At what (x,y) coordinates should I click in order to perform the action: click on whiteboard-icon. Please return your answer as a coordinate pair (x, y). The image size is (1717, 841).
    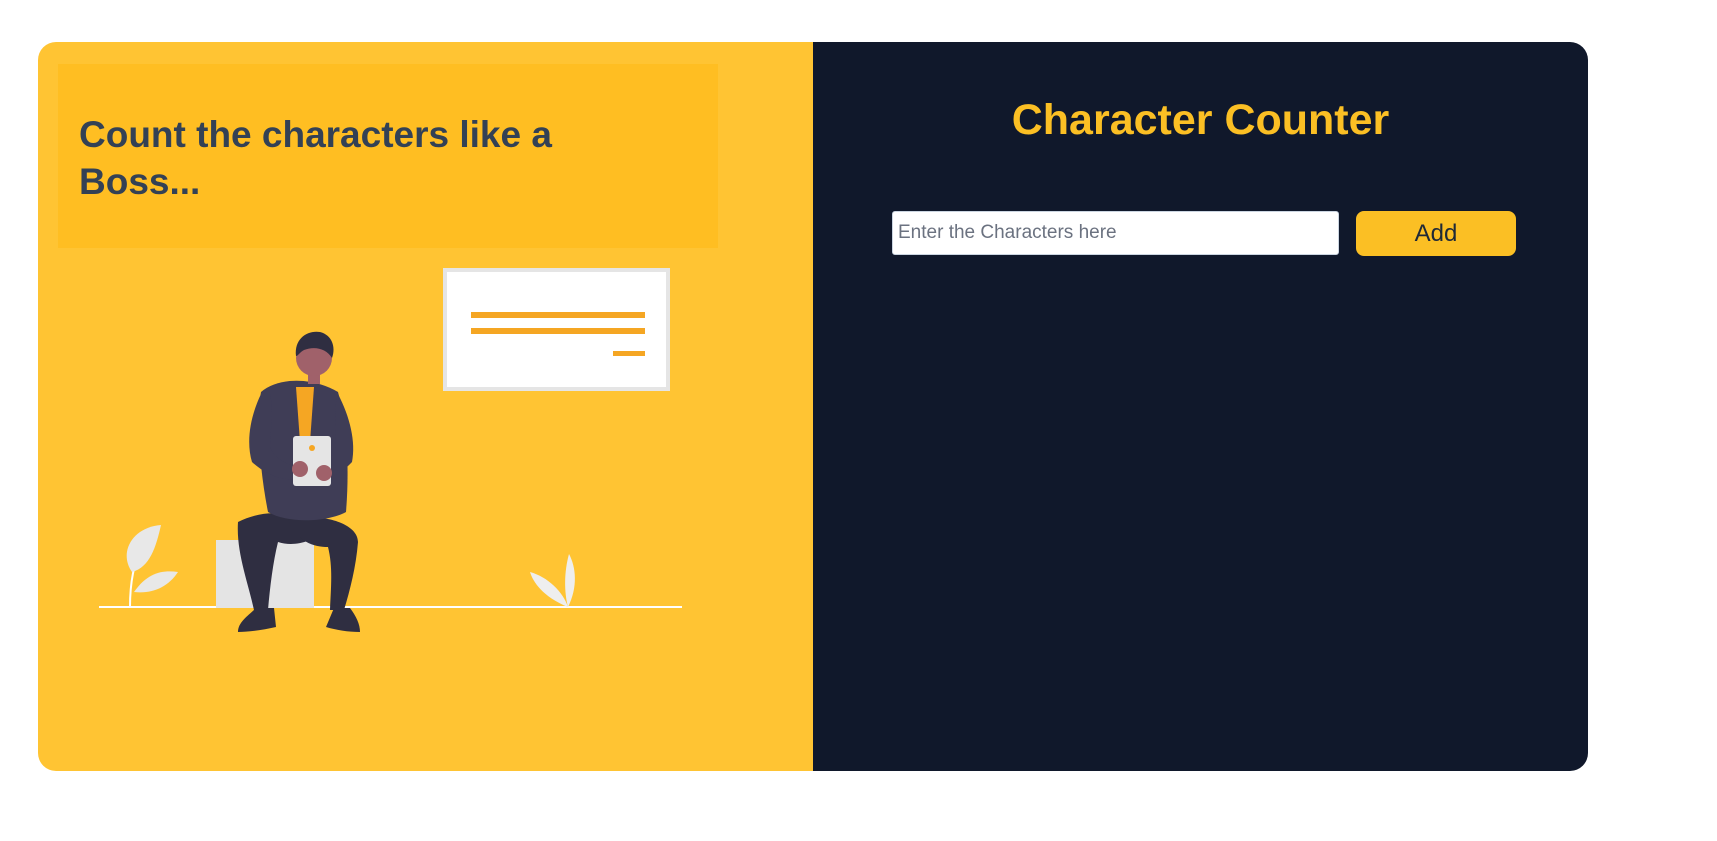
    Looking at the image, I should click on (556, 329).